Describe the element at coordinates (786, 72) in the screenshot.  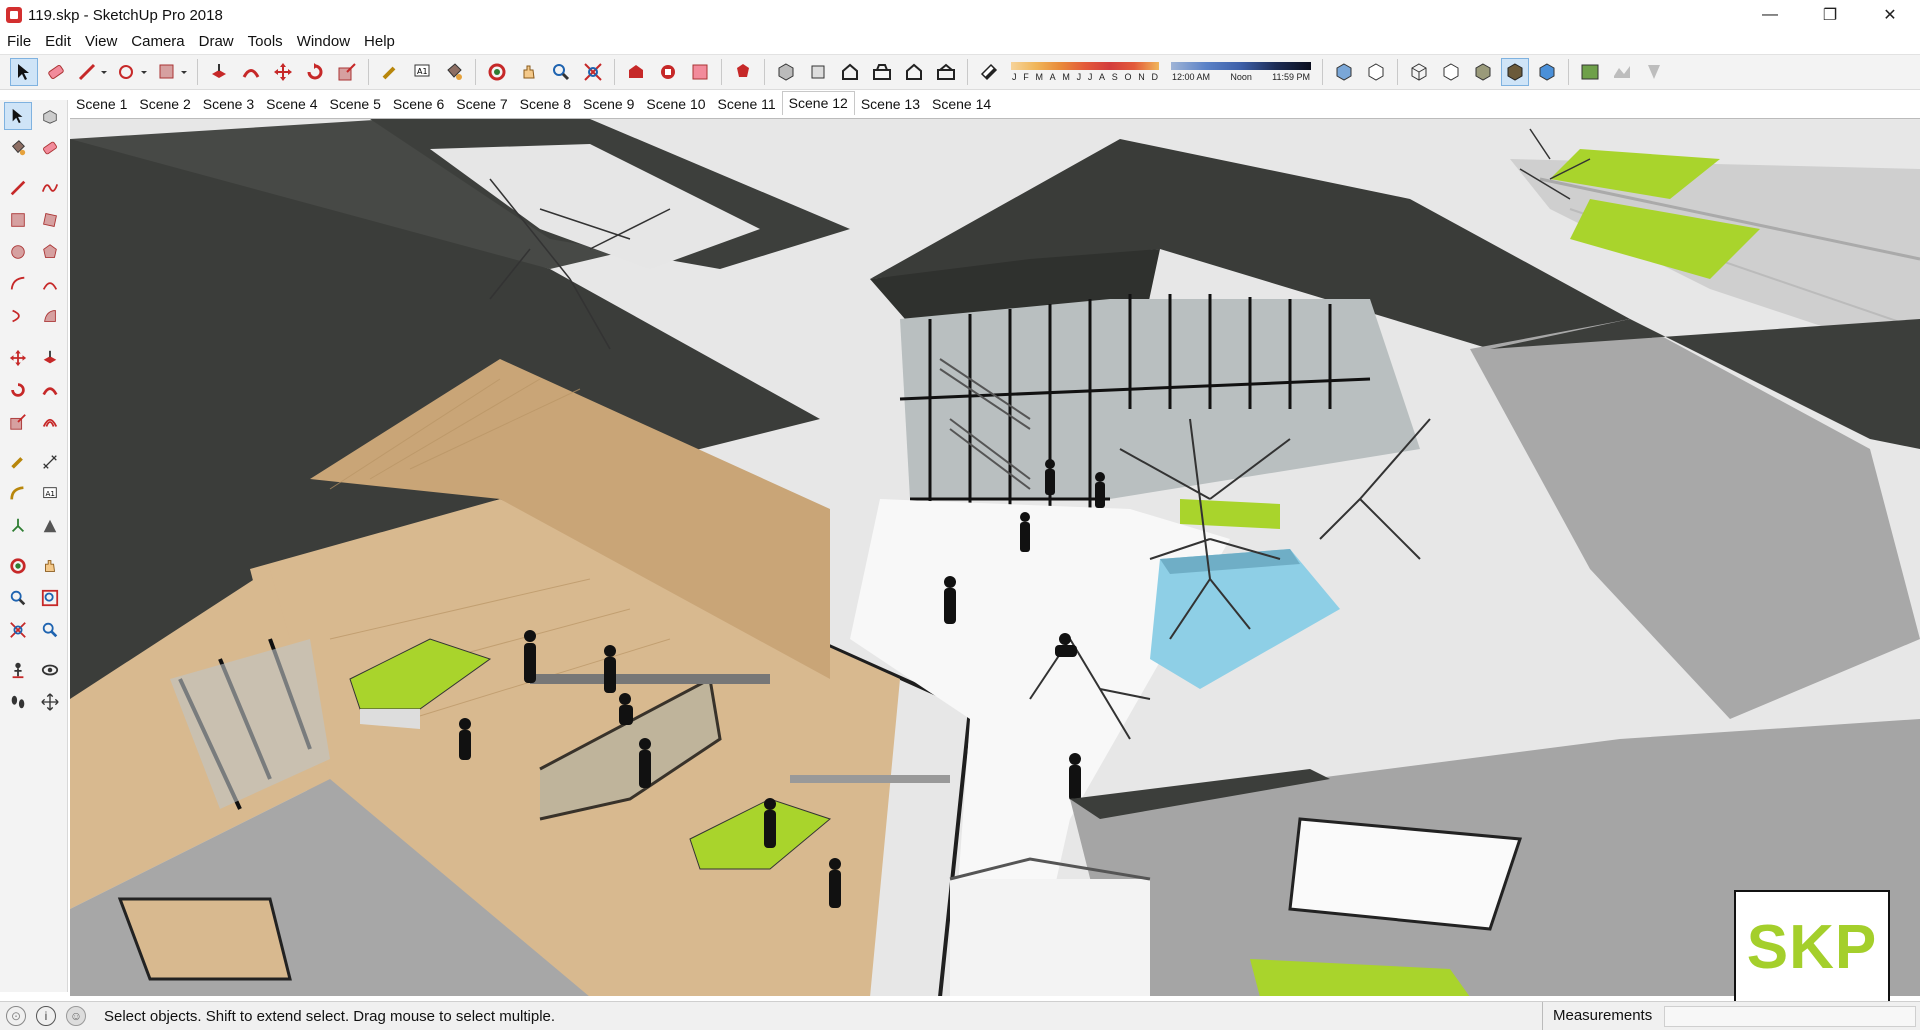
I see `iso-view-icon` at that location.